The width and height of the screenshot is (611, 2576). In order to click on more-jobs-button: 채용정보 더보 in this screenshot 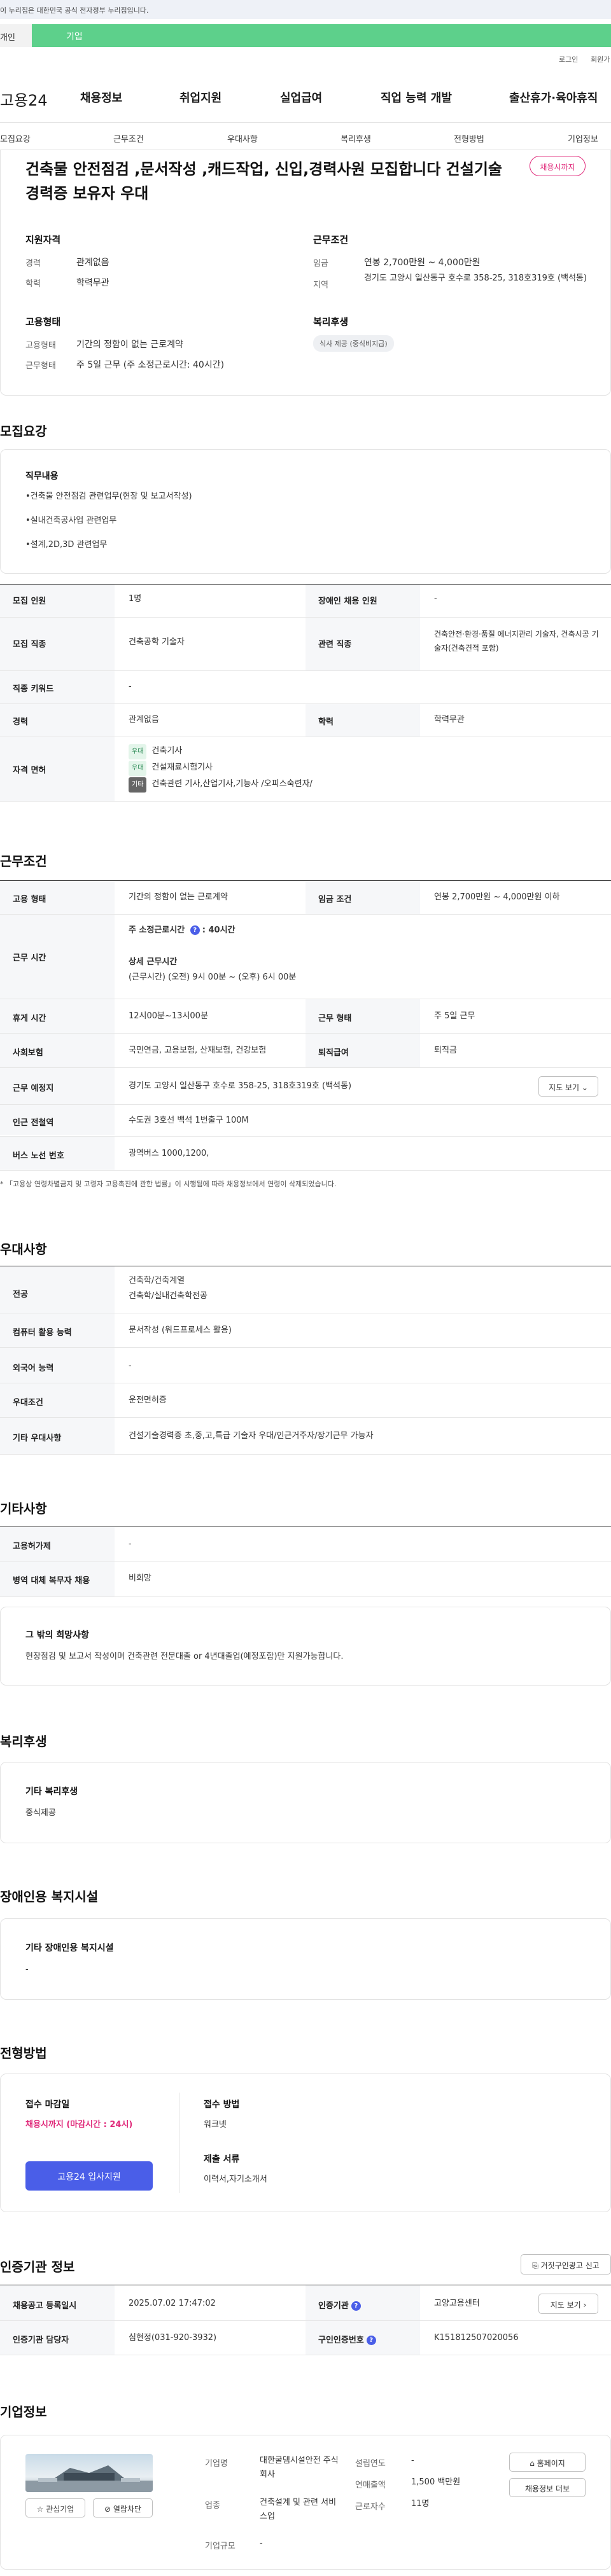, I will do `click(547, 2487)`.